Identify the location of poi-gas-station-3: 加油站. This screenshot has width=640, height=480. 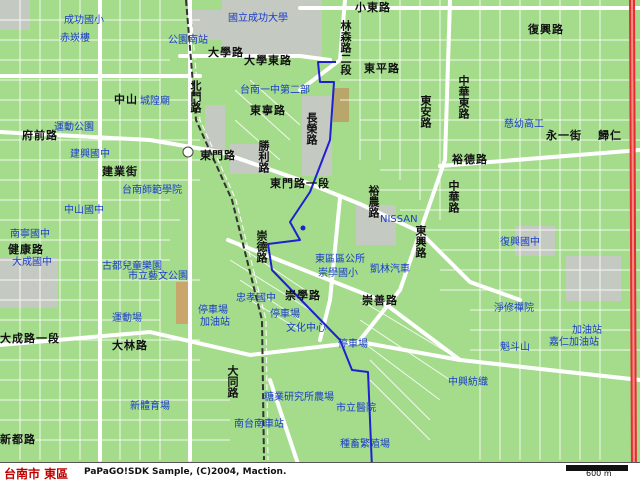
(587, 331).